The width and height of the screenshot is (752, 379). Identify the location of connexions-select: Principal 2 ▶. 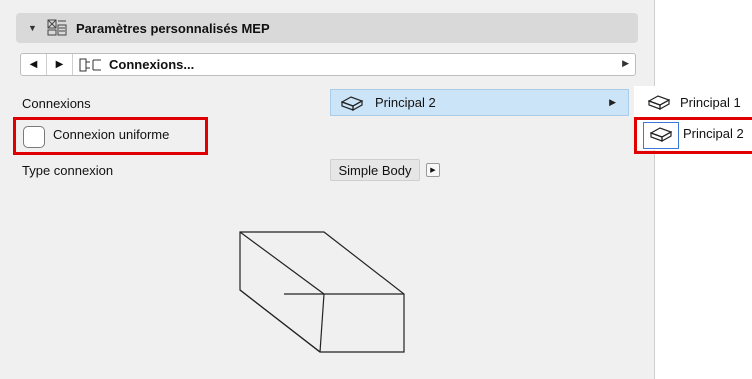
(479, 102).